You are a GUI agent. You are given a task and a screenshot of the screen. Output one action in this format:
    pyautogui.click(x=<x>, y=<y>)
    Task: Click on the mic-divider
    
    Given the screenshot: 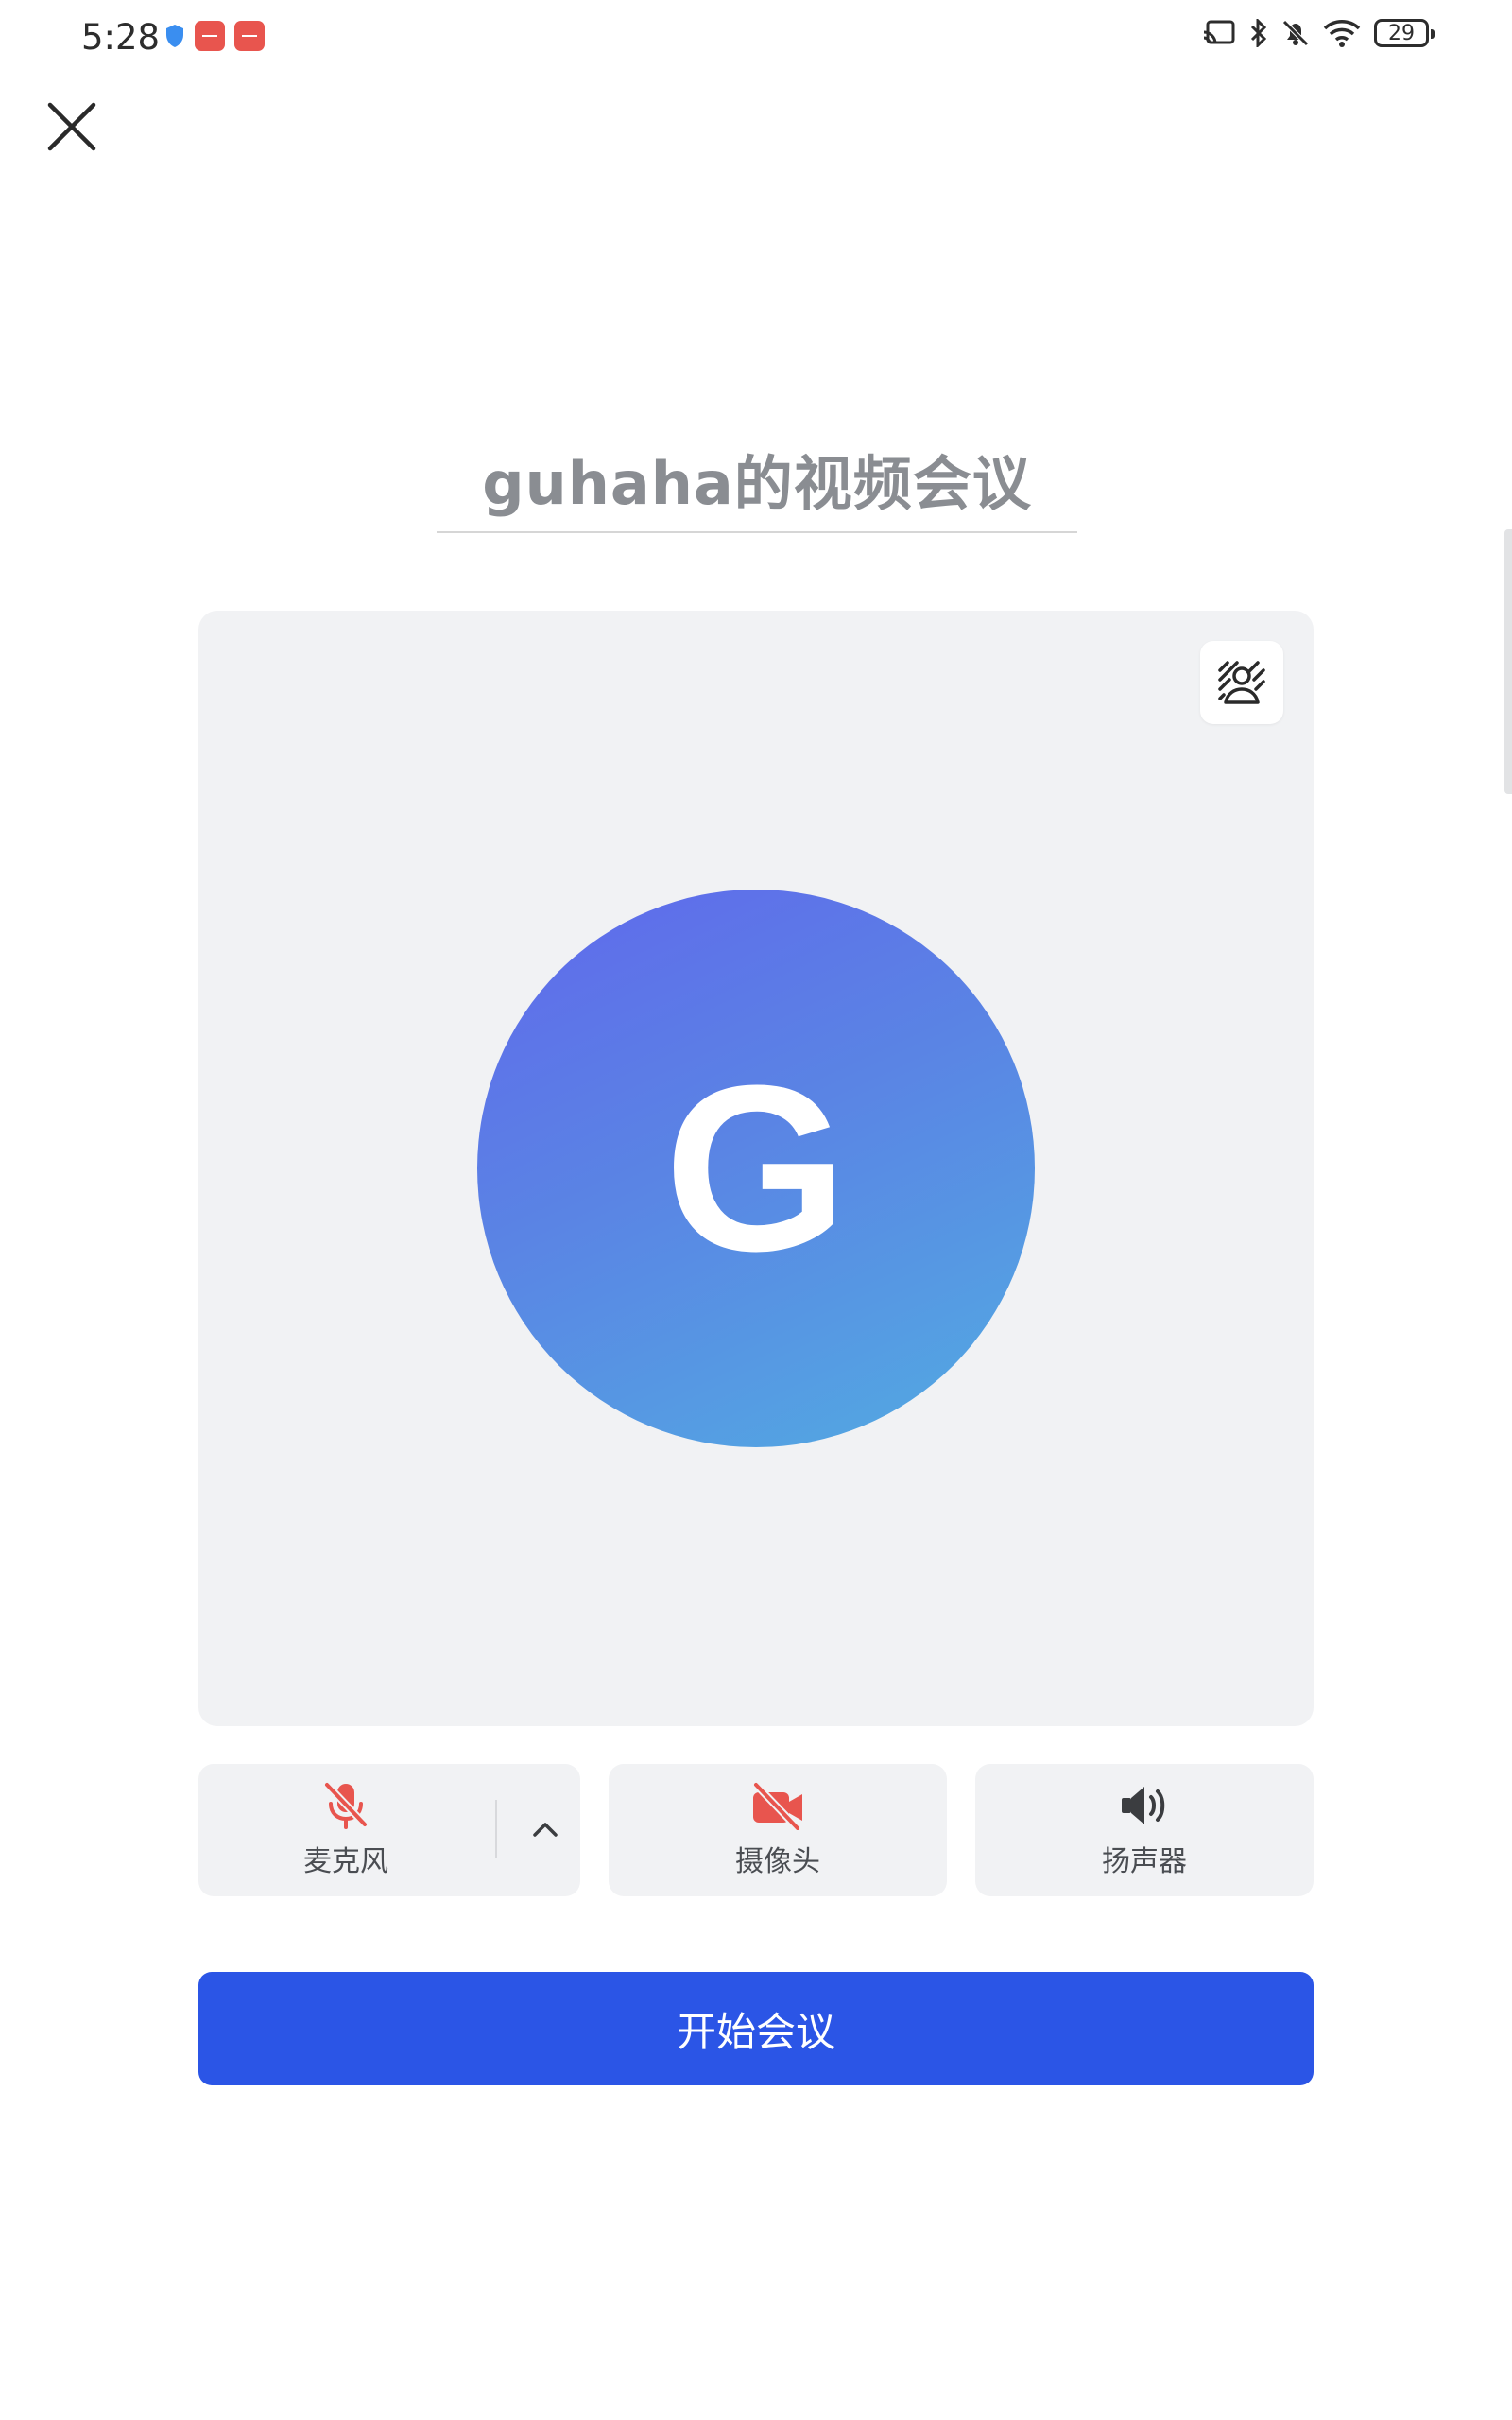 What is the action you would take?
    pyautogui.click(x=496, y=1829)
    